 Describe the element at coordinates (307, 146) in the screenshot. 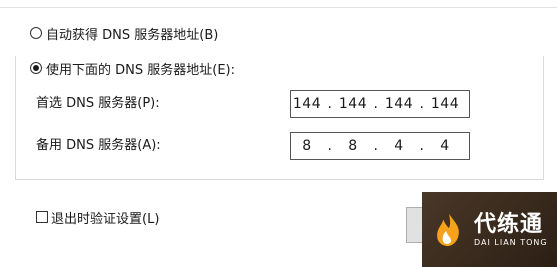

I see `alternate-dns-octet-1: 8` at that location.